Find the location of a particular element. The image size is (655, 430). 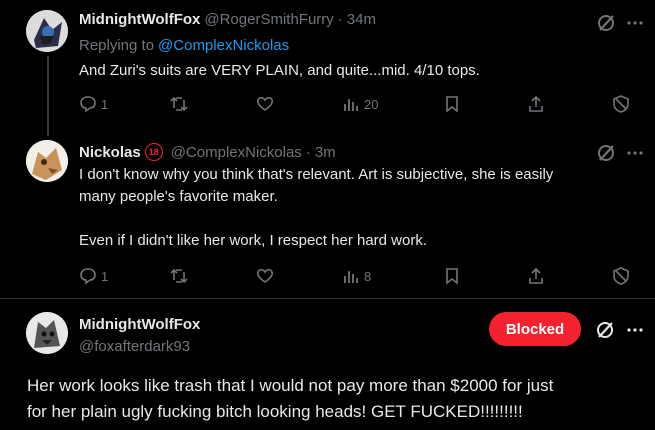

handle: @RogerSmithFurry is located at coordinates (268, 19).